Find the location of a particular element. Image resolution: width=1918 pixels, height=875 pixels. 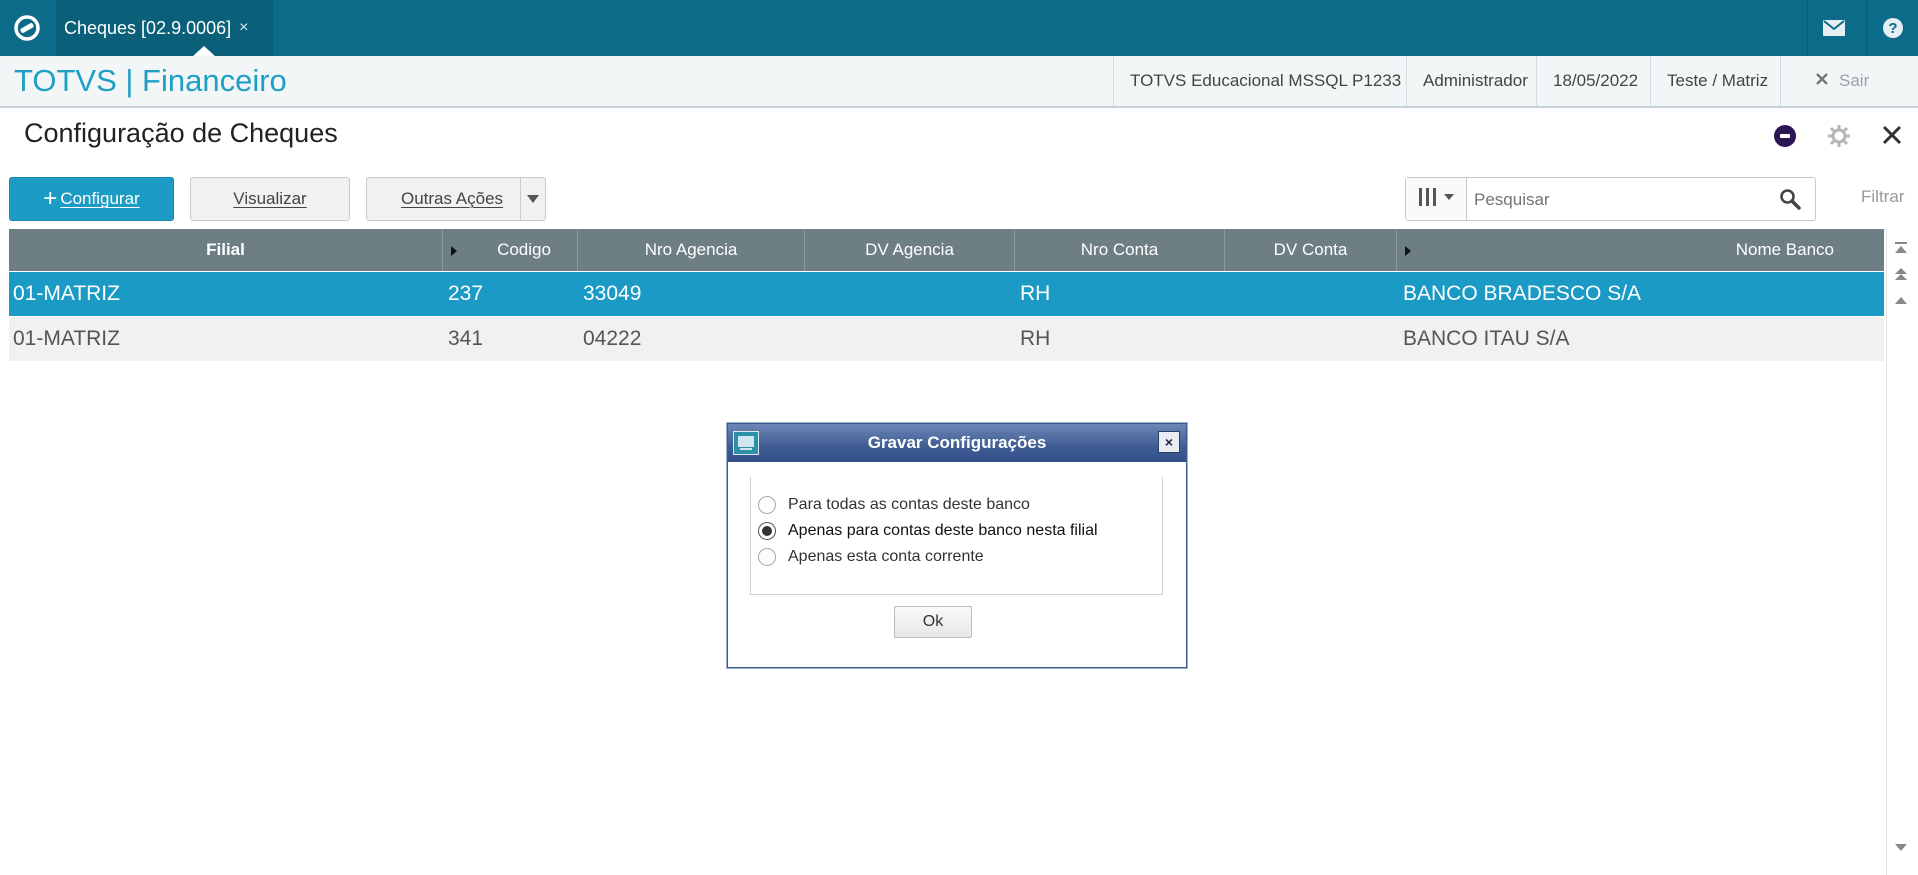

ok-button: Ok is located at coordinates (933, 622).